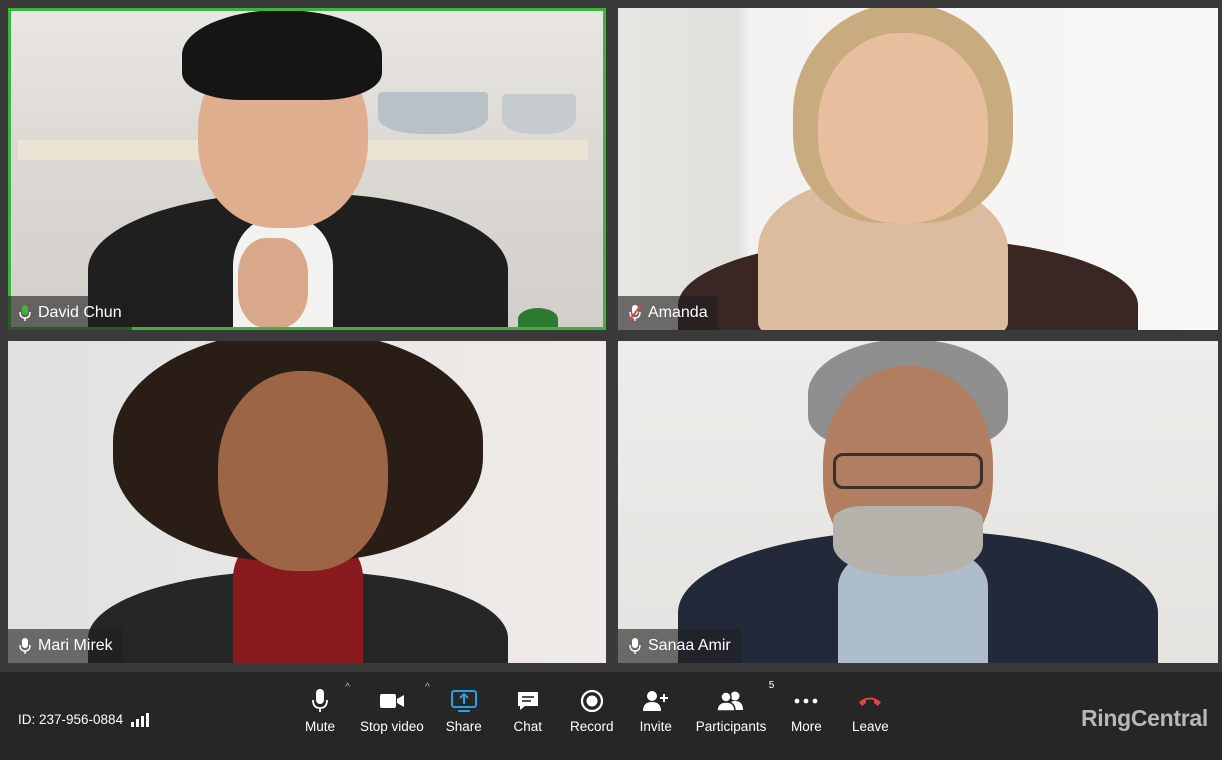 The height and width of the screenshot is (760, 1222). Describe the element at coordinates (527, 701) in the screenshot. I see `chat-icon` at that location.